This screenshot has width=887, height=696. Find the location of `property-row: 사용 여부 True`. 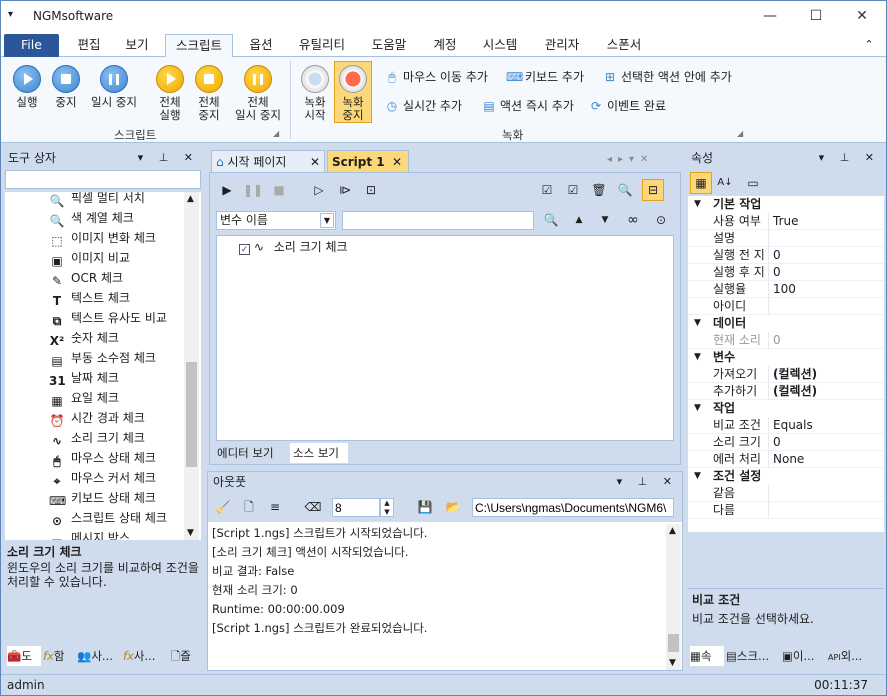

property-row: 사용 여부 True is located at coordinates (786, 221).